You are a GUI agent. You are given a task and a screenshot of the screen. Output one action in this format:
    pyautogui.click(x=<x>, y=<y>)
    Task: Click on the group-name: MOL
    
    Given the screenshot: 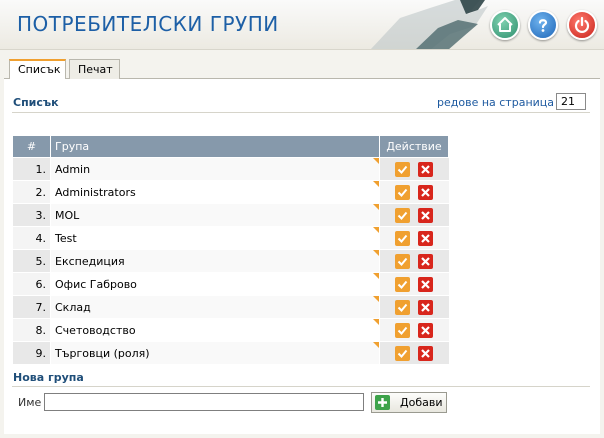 What is the action you would take?
    pyautogui.click(x=215, y=215)
    